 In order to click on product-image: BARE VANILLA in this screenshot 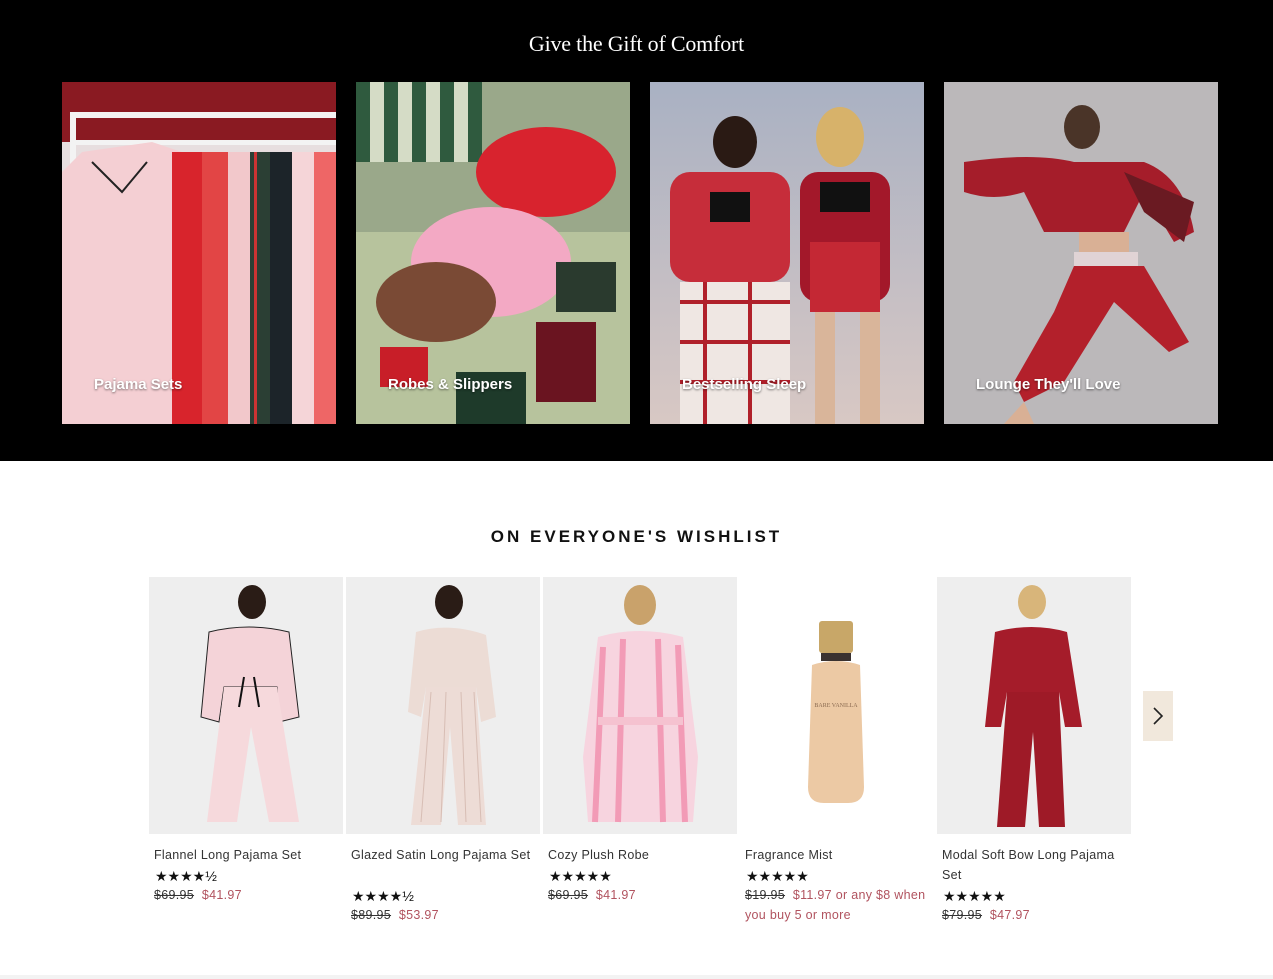, I will do `click(837, 705)`.